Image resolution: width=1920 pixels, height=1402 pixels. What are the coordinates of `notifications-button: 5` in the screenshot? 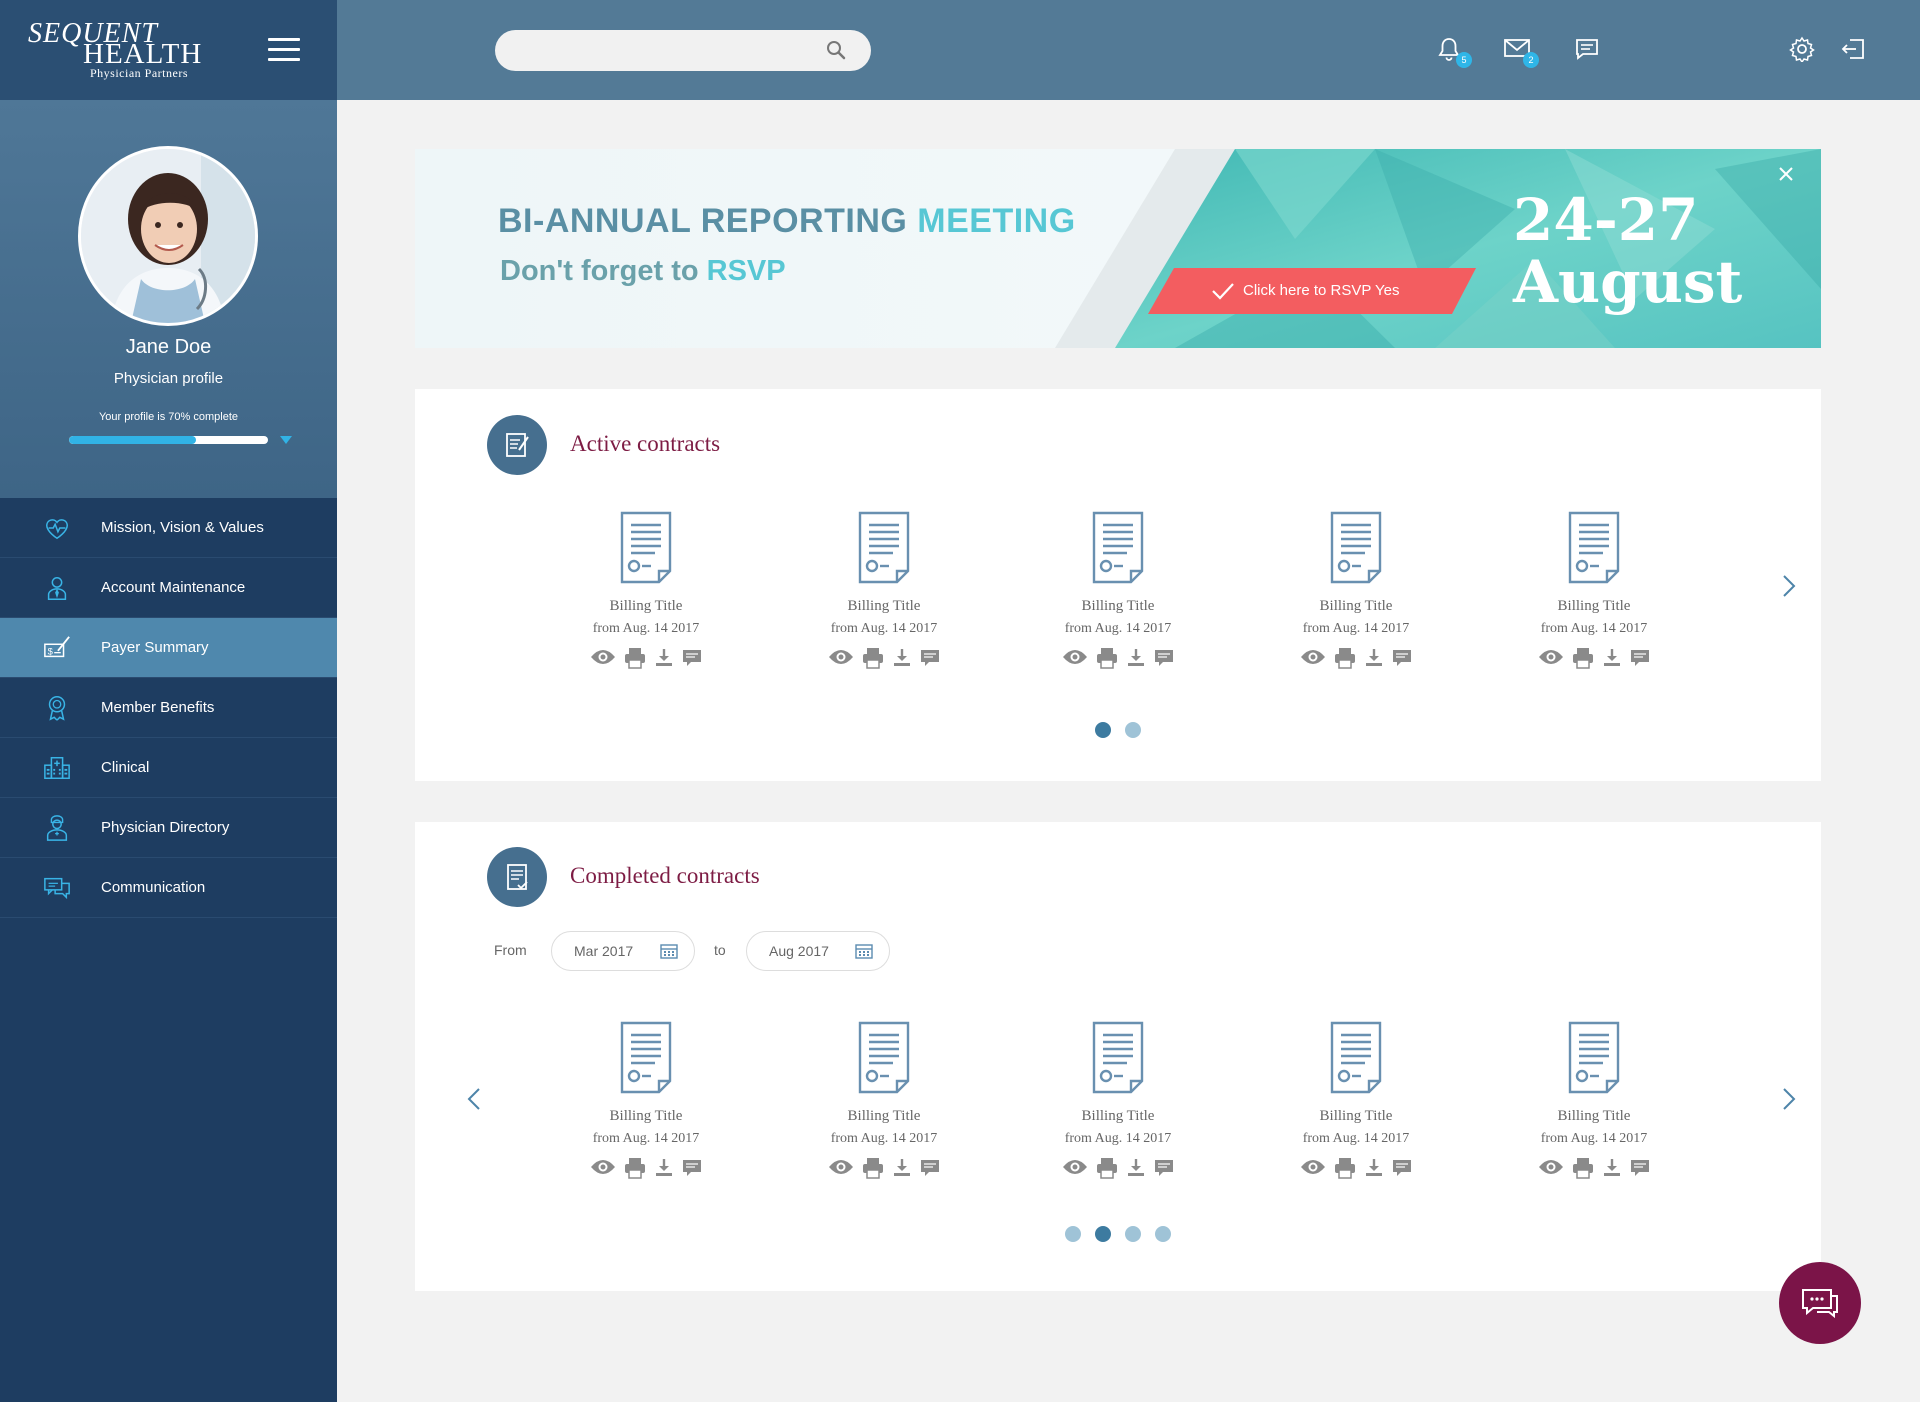 It's located at (1454, 52).